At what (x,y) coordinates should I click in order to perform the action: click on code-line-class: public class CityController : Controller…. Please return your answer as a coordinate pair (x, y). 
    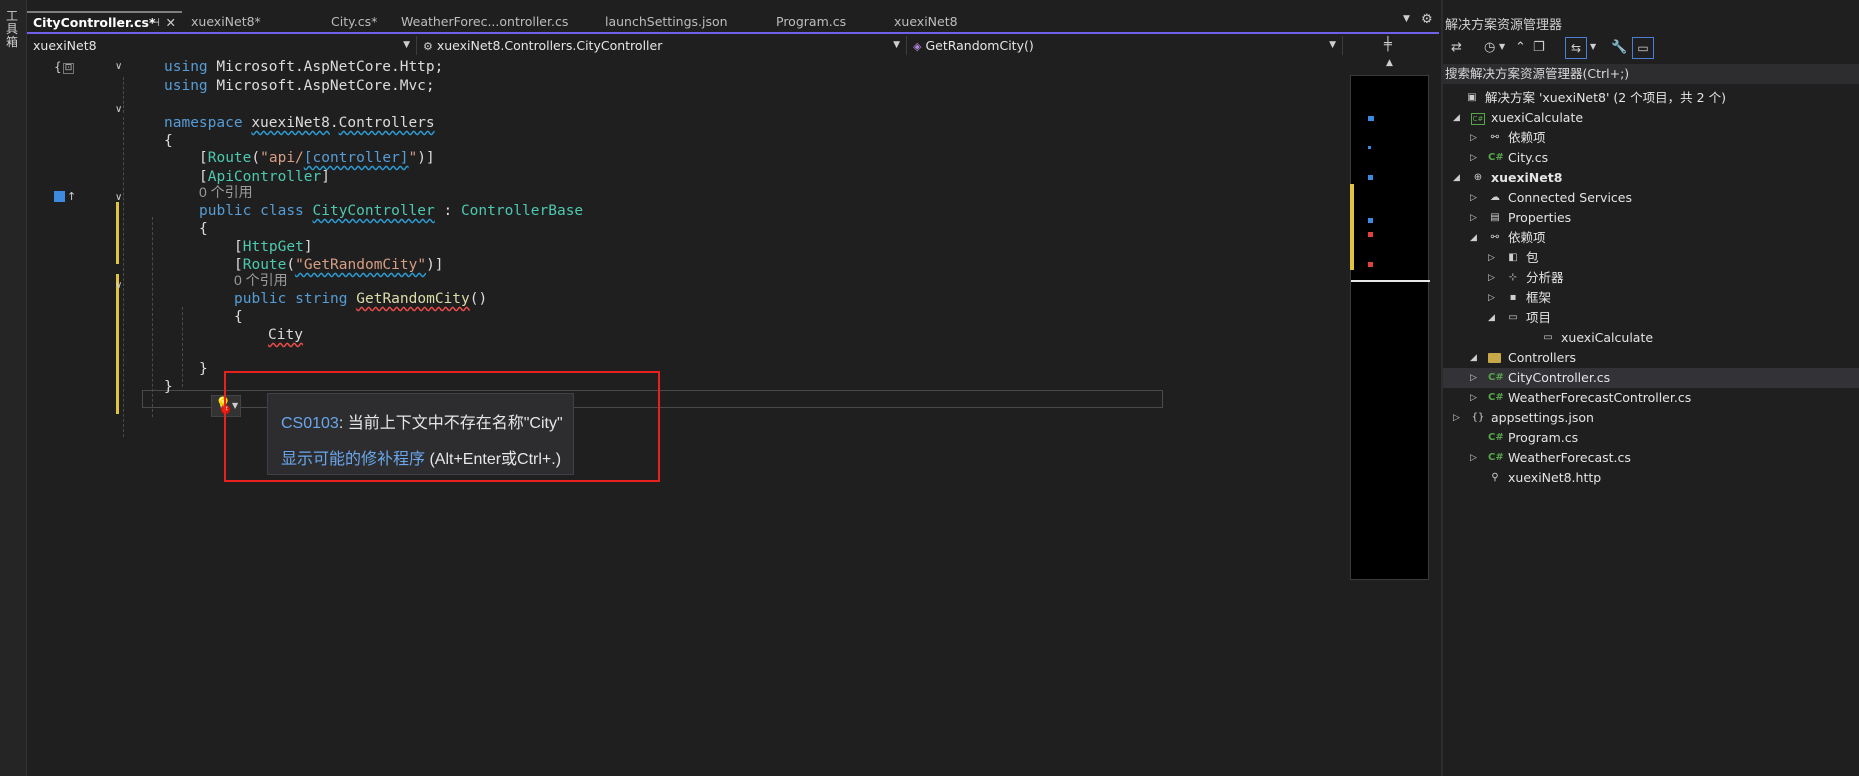
    Looking at the image, I should click on (391, 211).